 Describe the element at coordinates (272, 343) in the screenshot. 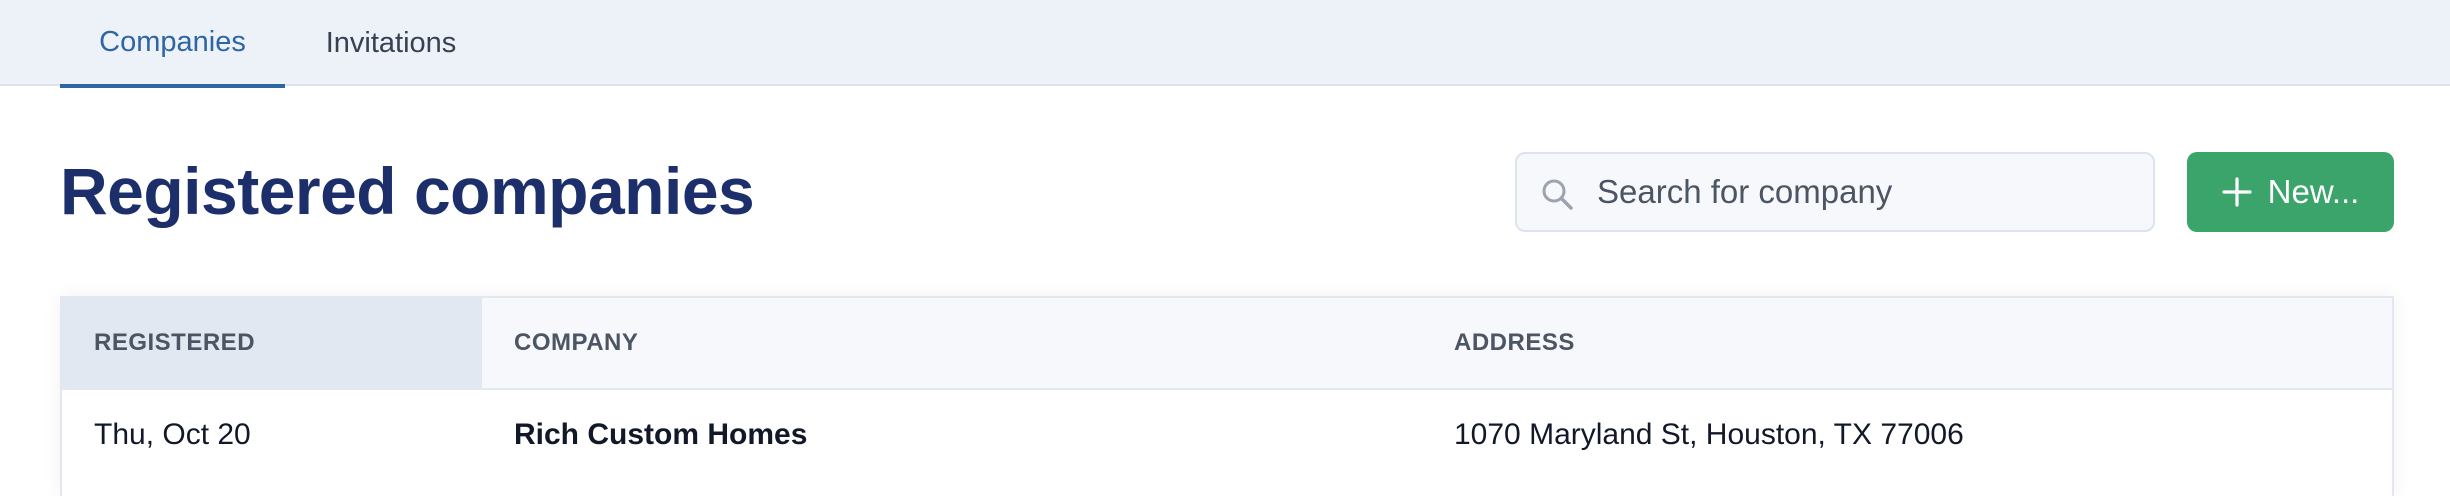

I see `column-header-registered: REGISTERED` at that location.